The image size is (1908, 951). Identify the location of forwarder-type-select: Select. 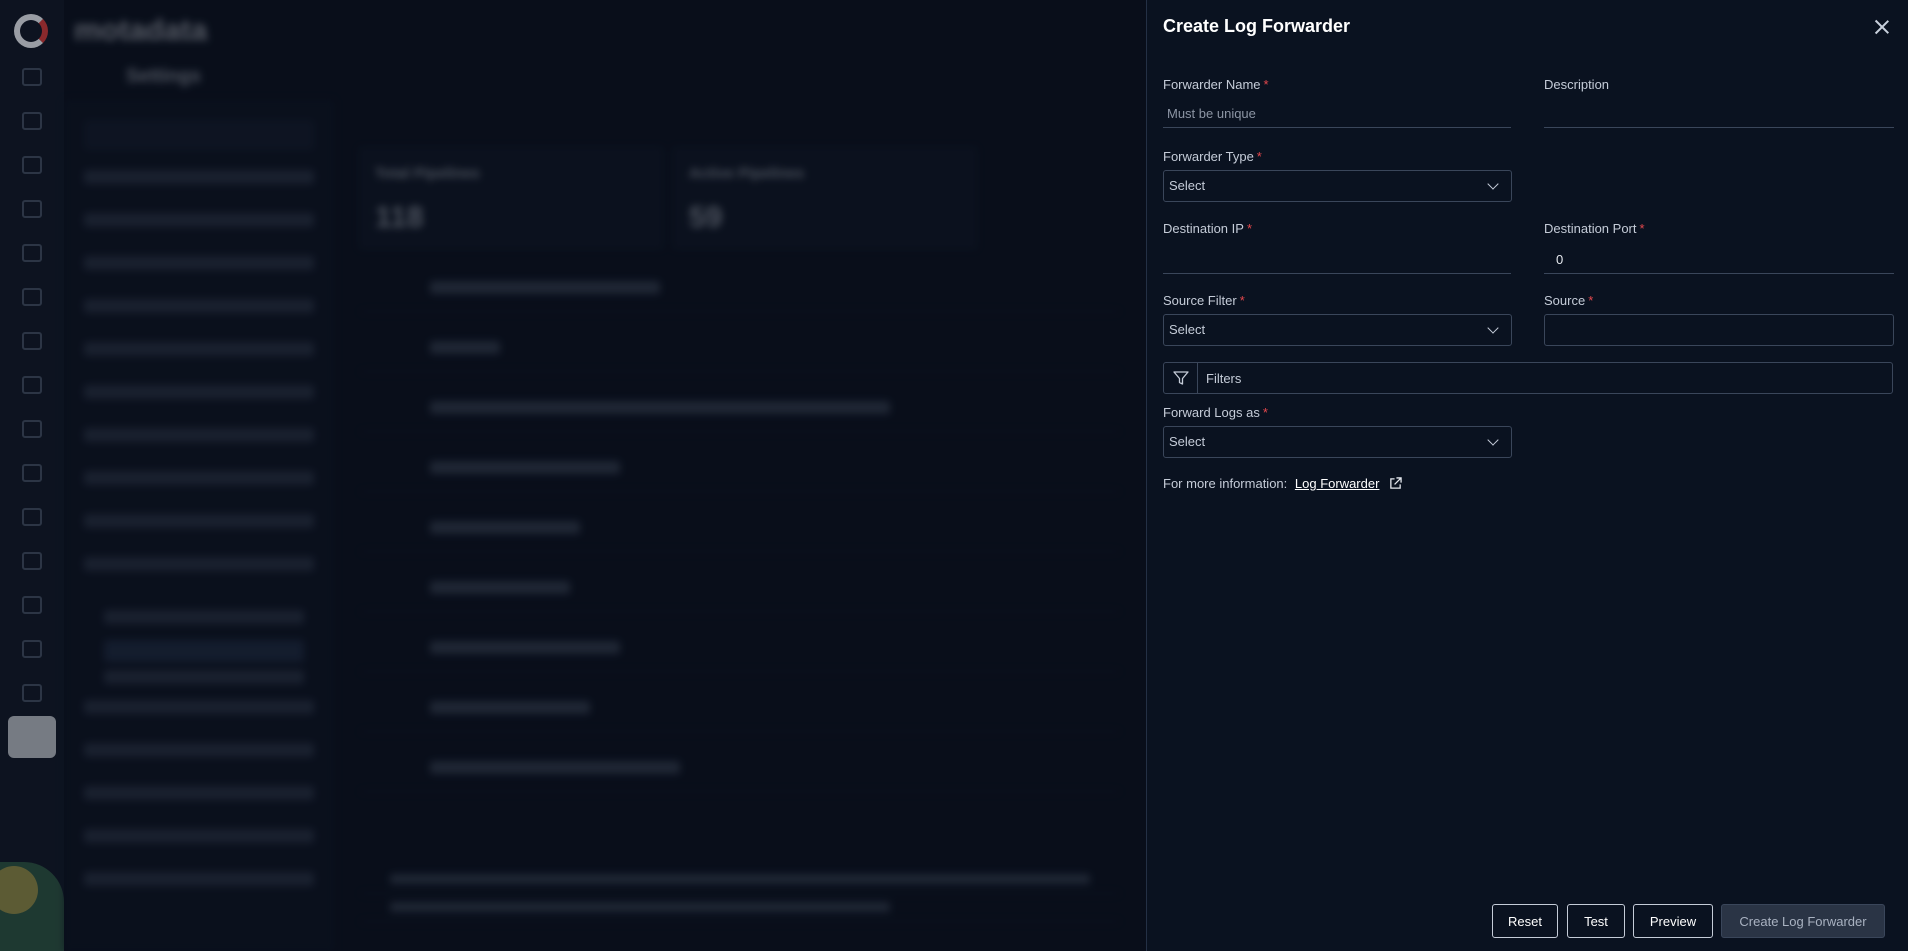
(1337, 186).